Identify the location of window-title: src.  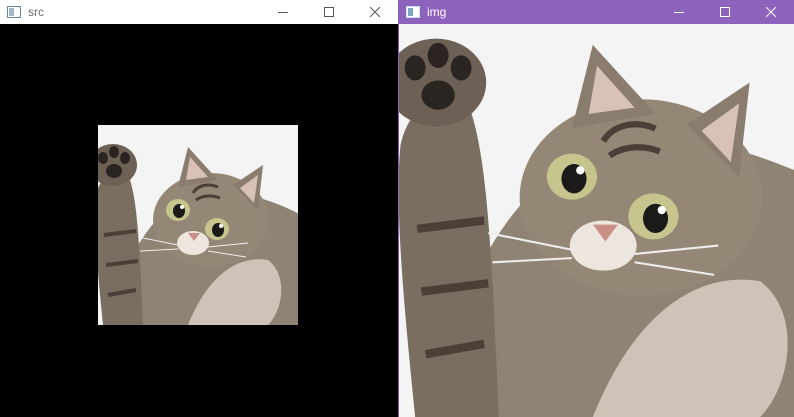
(36, 12).